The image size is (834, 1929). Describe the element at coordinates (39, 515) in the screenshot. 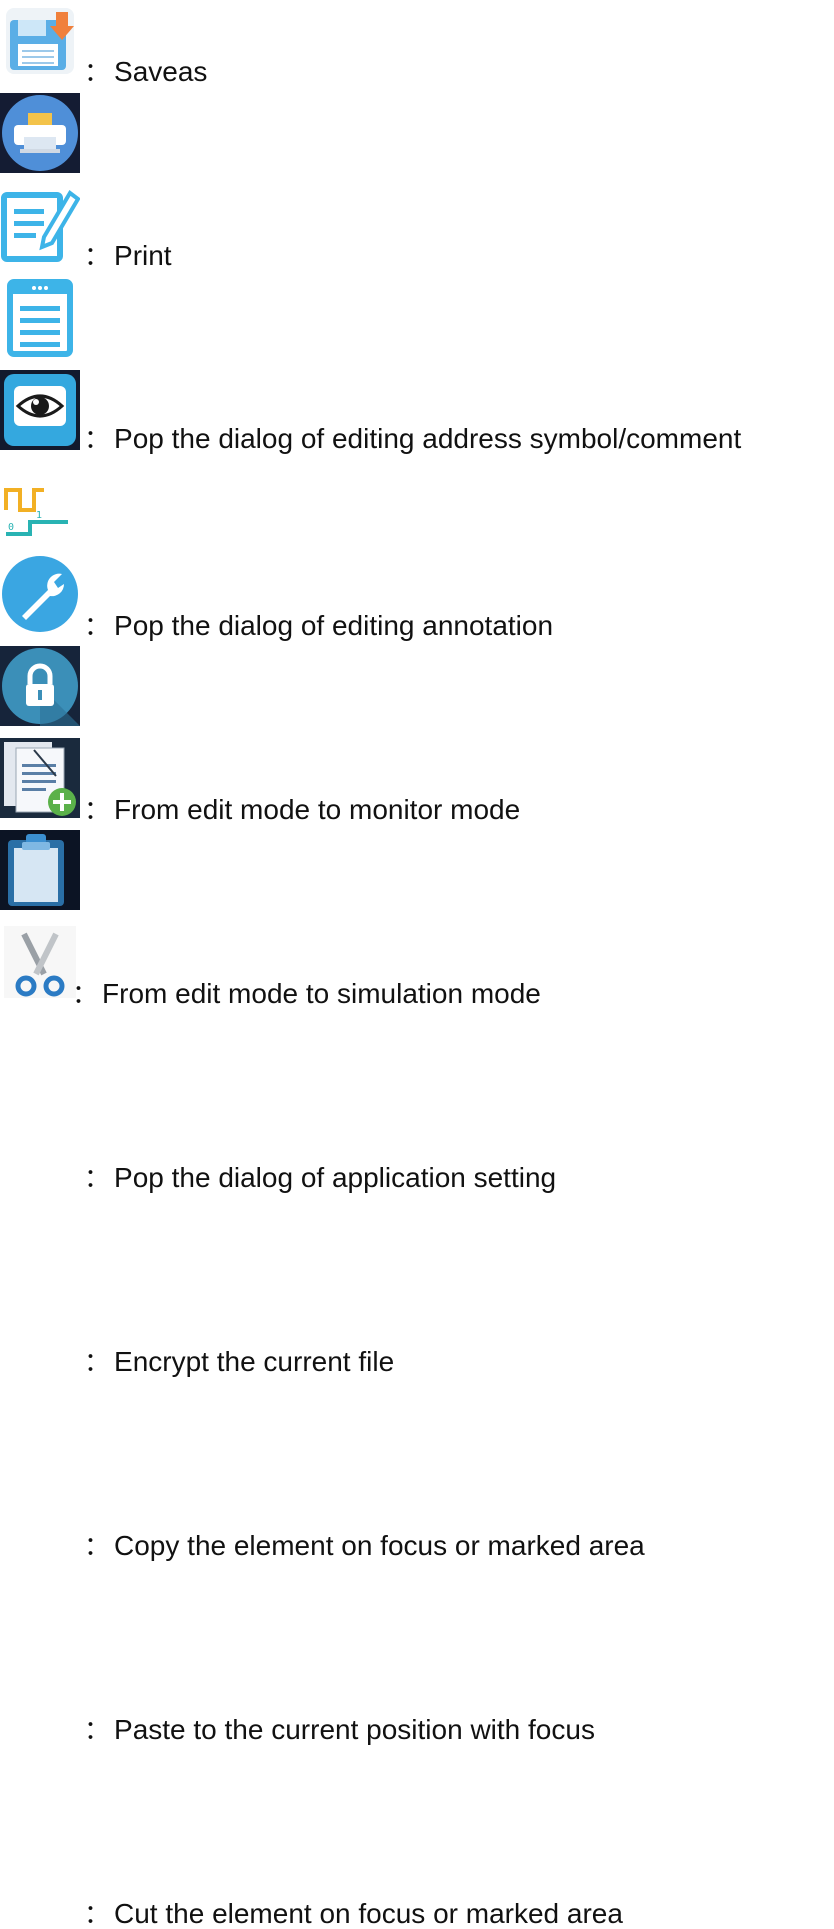

I see `svg-text: 1` at that location.